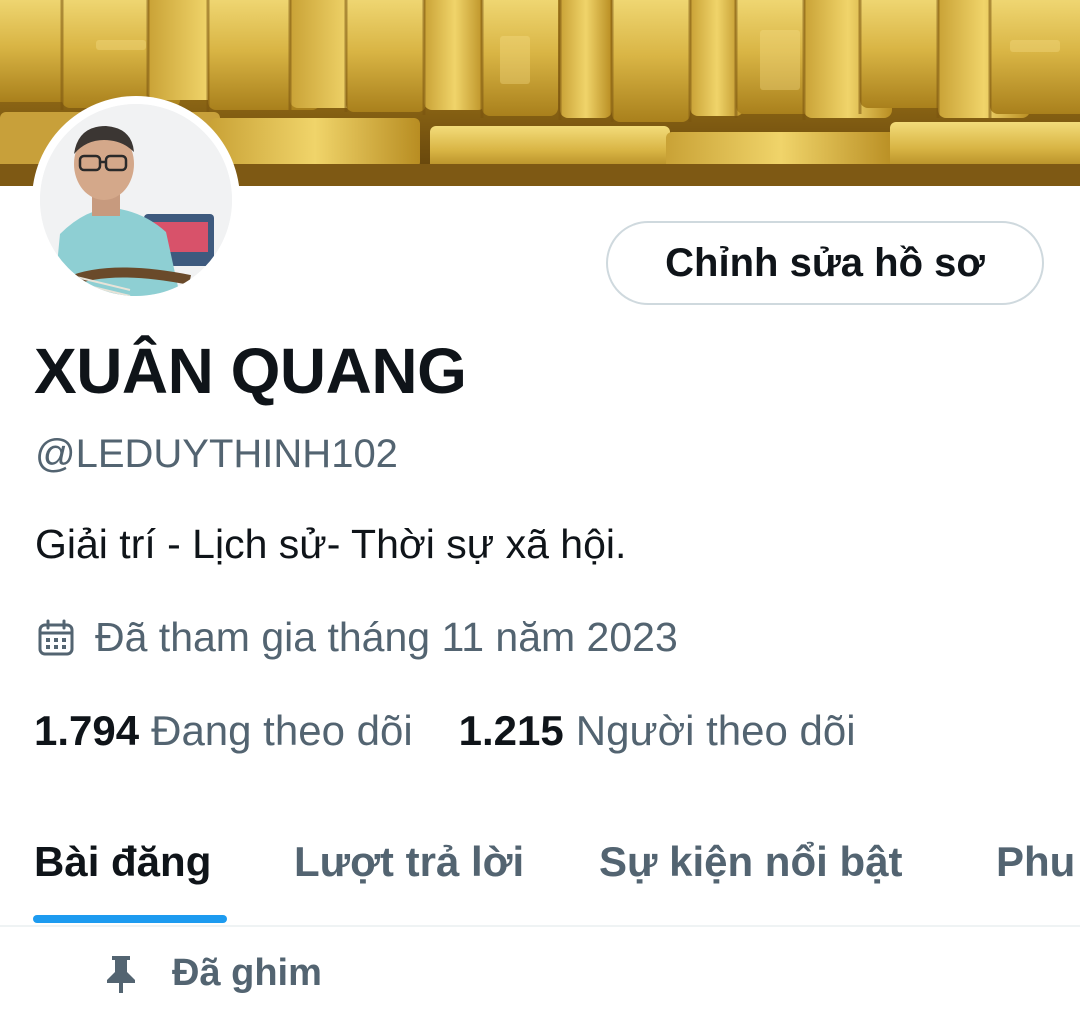 This screenshot has height=1012, width=1080. I want to click on avatar, so click(136, 200).